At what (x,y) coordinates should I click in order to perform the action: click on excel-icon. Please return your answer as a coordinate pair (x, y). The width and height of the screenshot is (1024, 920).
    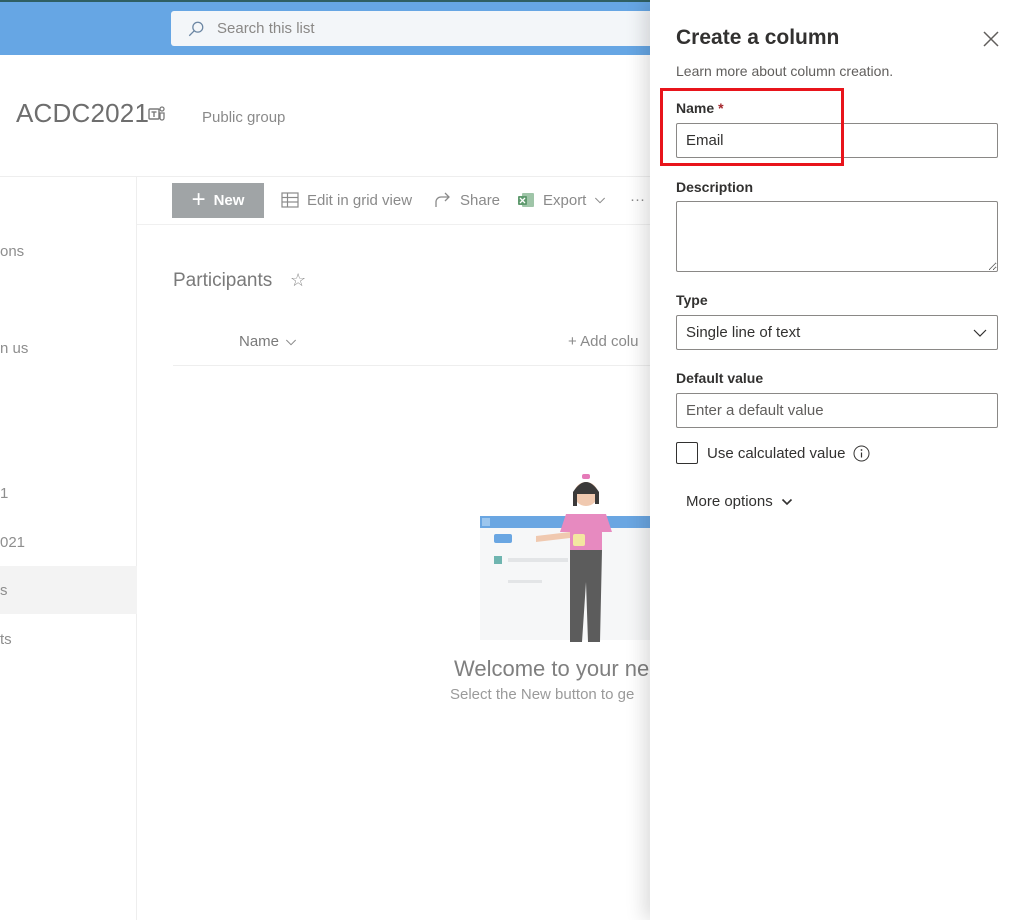
    Looking at the image, I should click on (526, 200).